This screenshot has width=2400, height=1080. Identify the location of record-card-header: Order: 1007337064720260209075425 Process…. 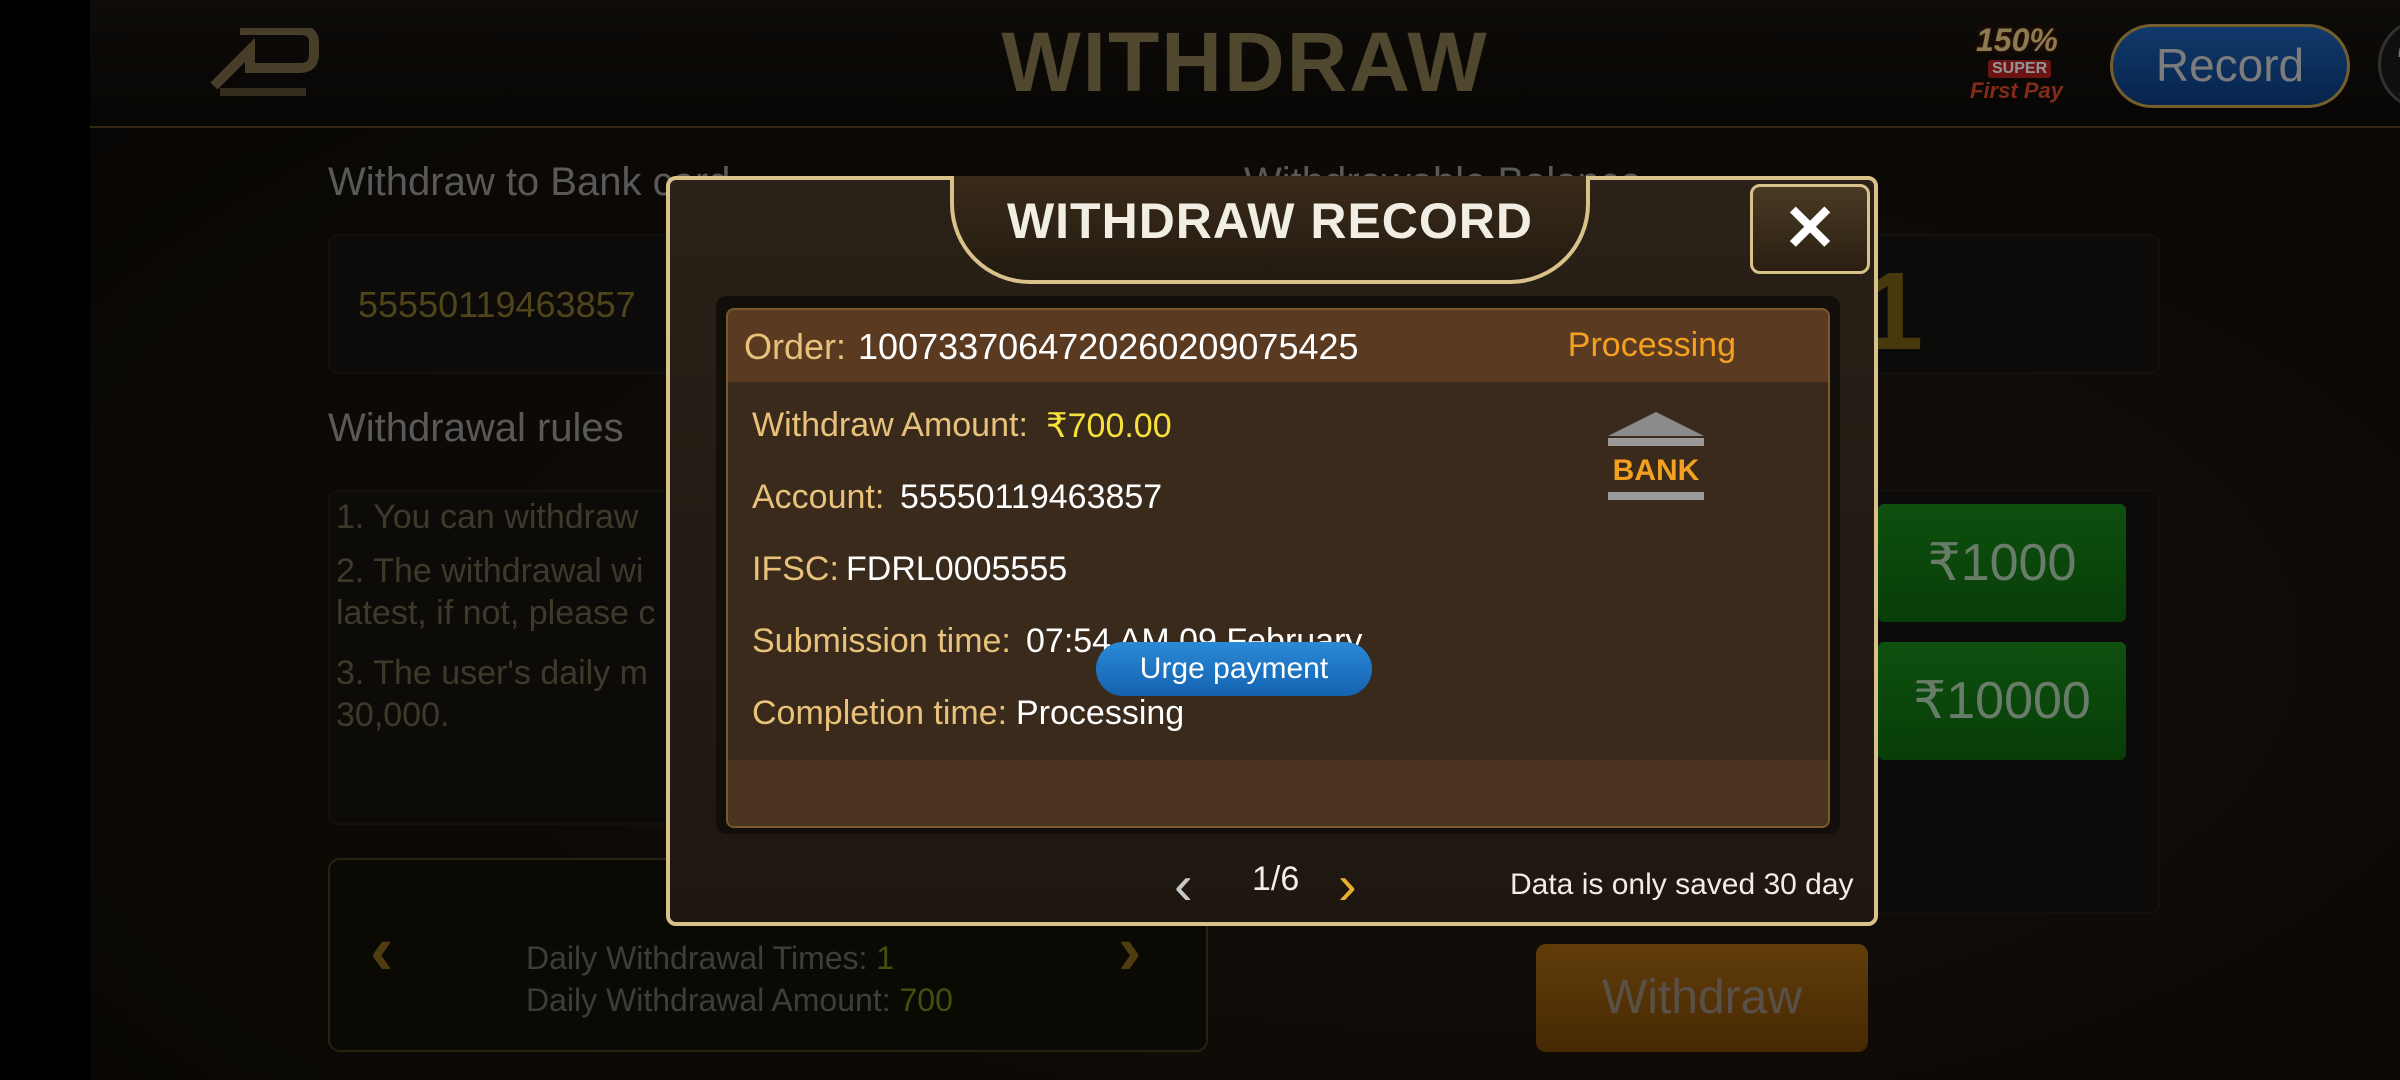
(1278, 346).